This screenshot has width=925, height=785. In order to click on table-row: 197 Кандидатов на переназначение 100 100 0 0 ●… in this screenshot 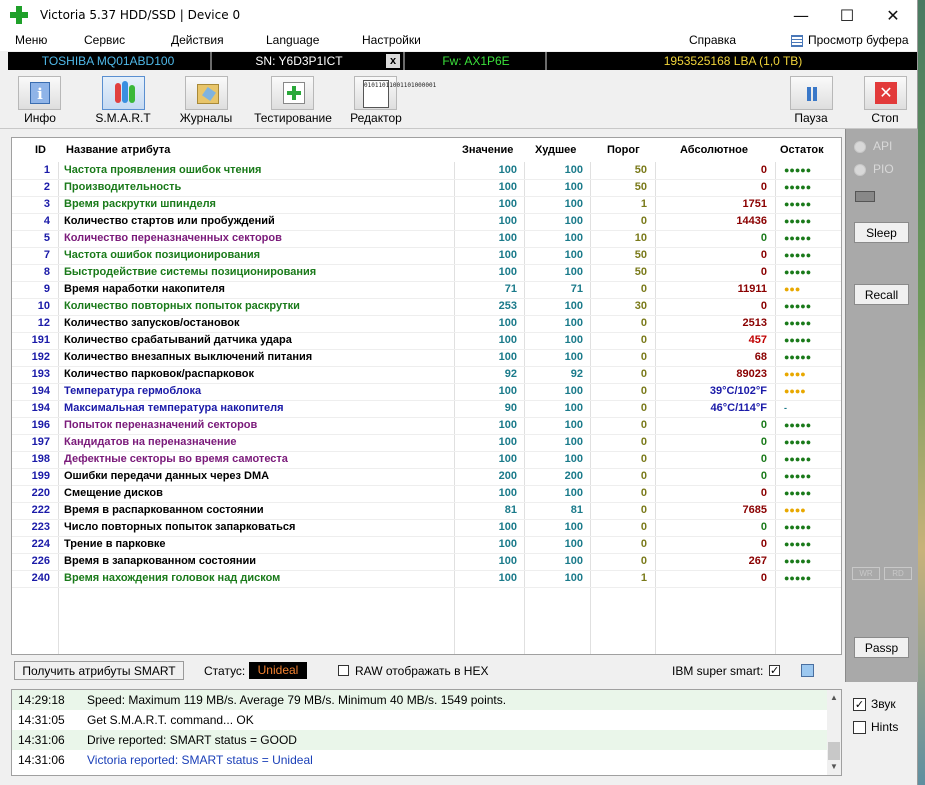, I will do `click(426, 442)`.